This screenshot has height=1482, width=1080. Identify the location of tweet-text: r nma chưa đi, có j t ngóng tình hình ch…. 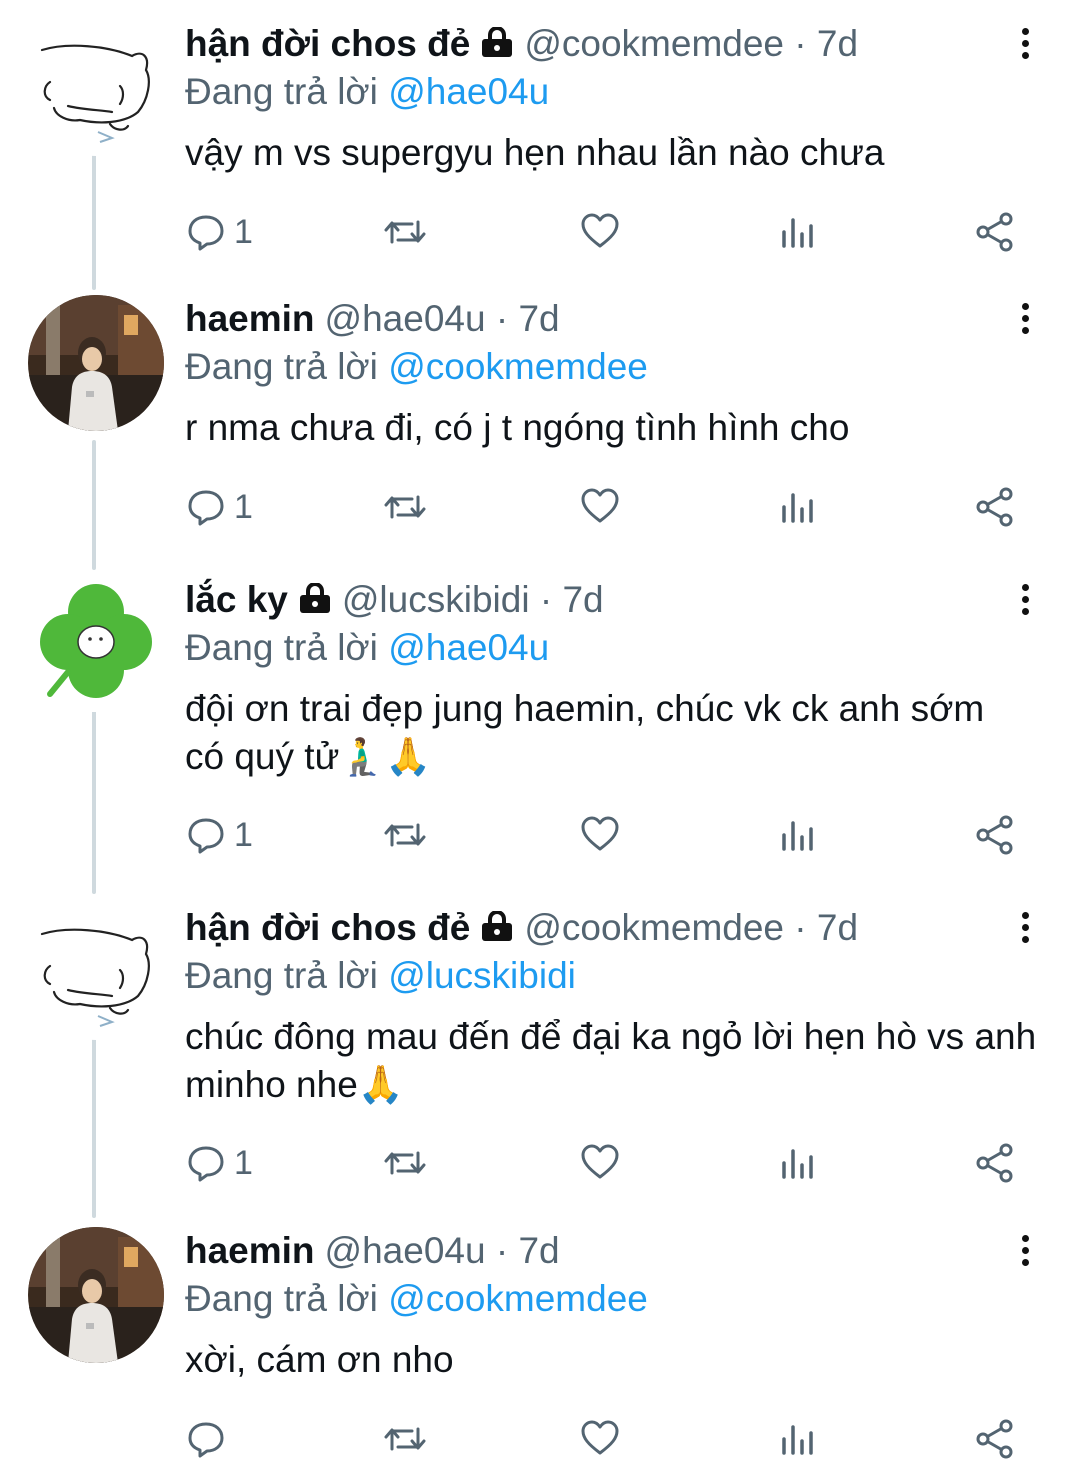
(517, 427).